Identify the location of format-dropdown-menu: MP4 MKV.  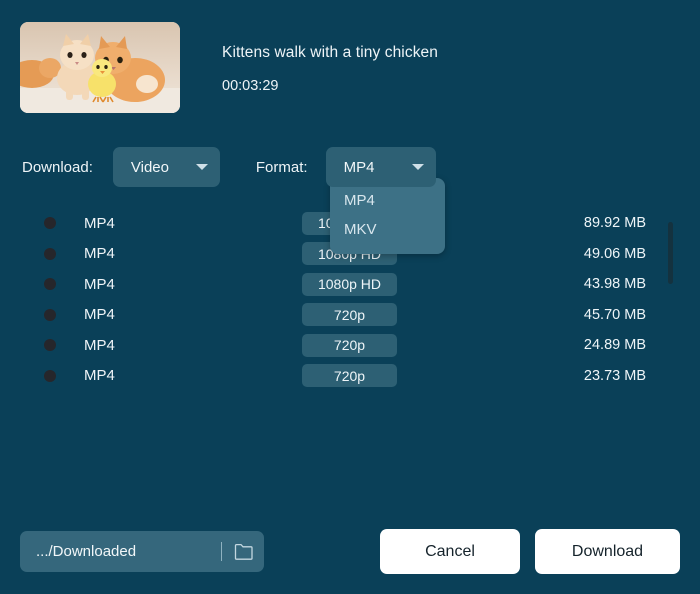
(387, 216).